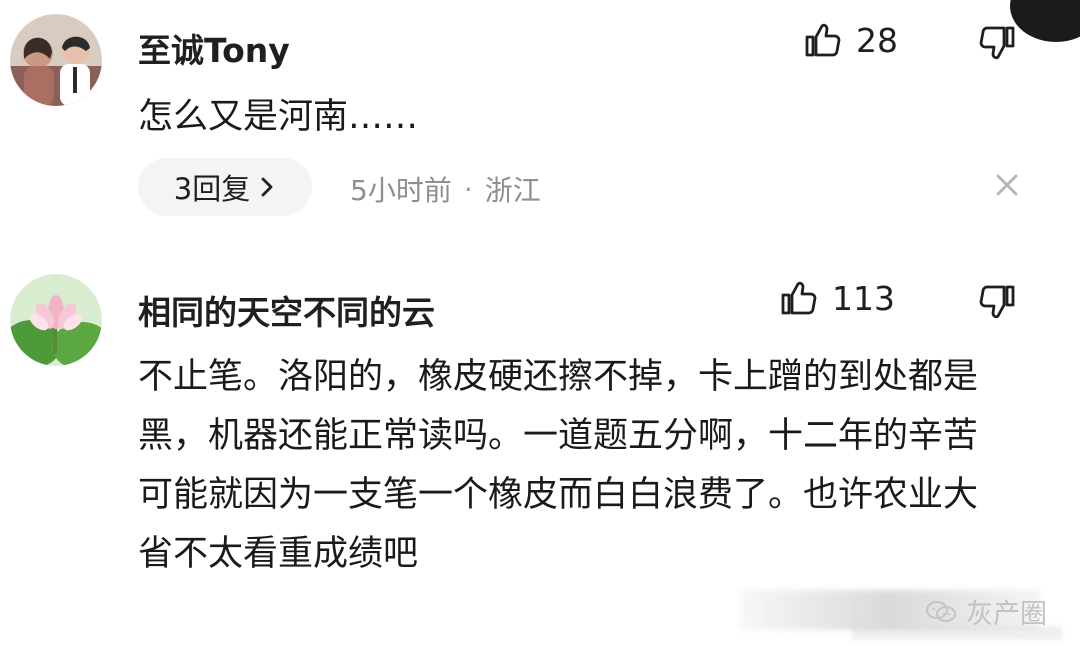 Image resolution: width=1080 pixels, height=662 pixels. Describe the element at coordinates (286, 310) in the screenshot. I see `username: 相同的天空不同的云` at that location.